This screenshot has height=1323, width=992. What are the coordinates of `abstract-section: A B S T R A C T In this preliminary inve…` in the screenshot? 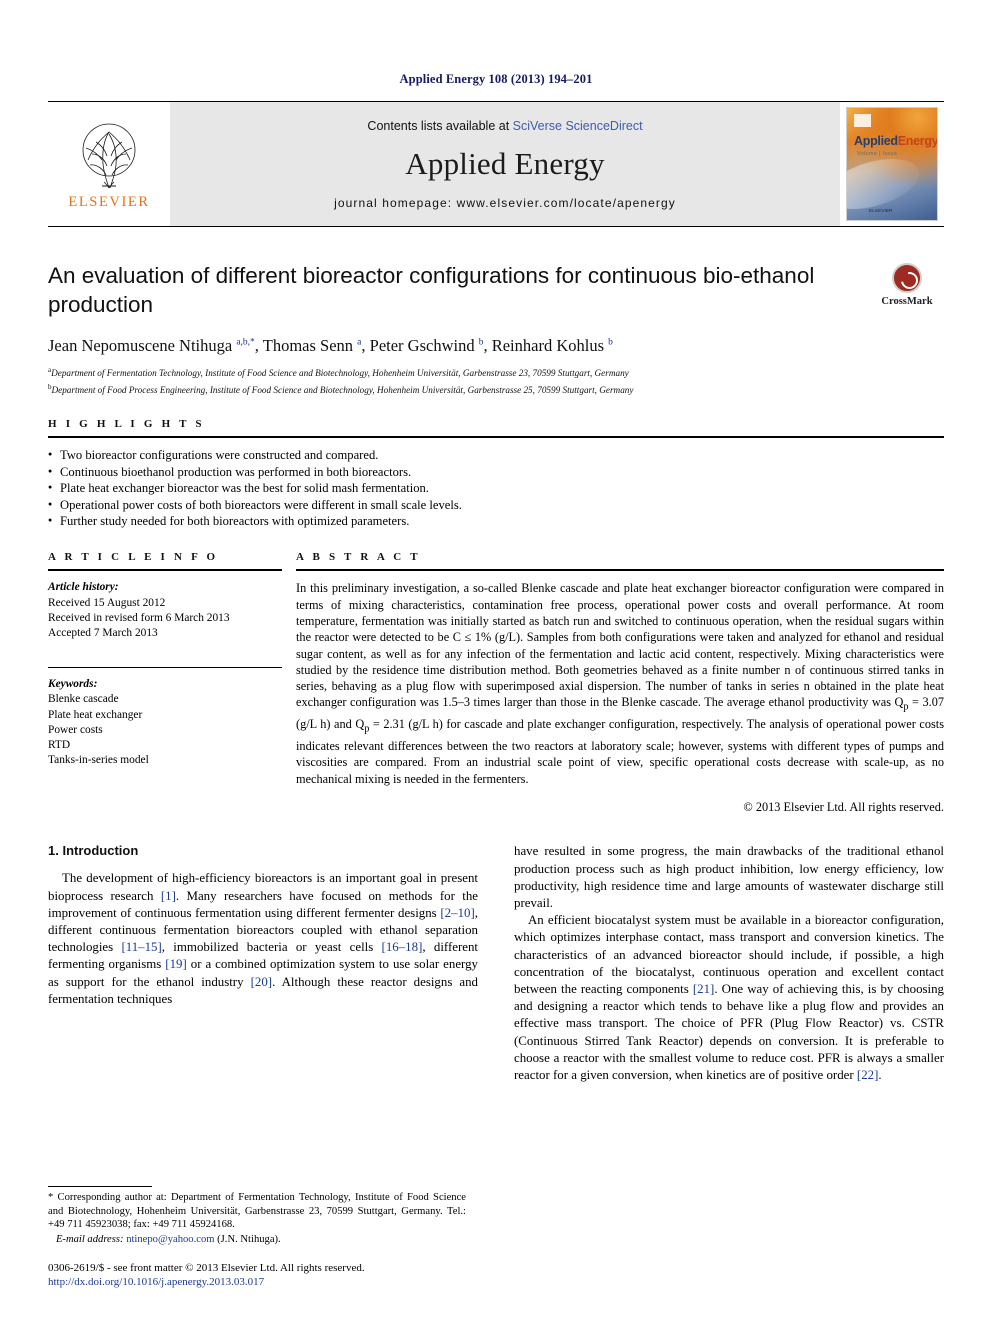 It's located at (620, 683).